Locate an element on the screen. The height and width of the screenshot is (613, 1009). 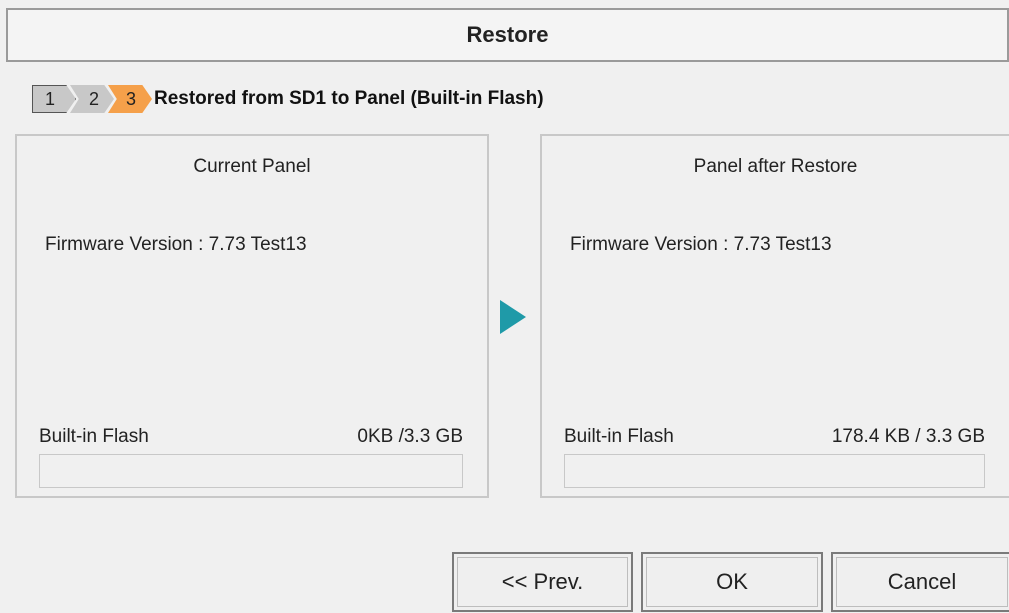
dialog-title-bar: Restore is located at coordinates (507, 35).